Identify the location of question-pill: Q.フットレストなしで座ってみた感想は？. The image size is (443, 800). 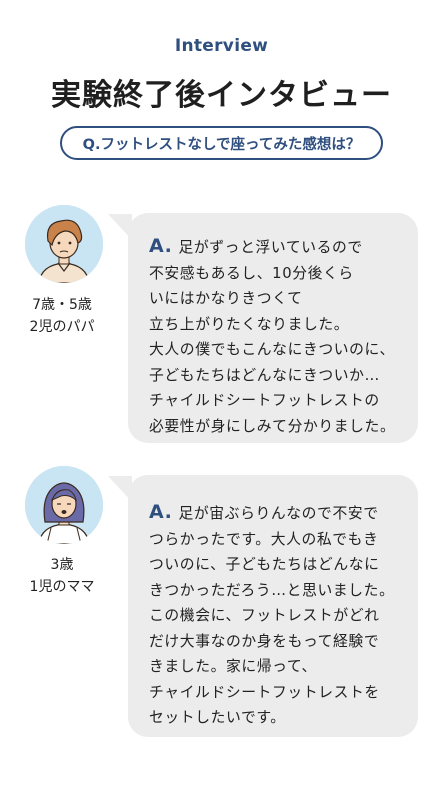
(221, 143).